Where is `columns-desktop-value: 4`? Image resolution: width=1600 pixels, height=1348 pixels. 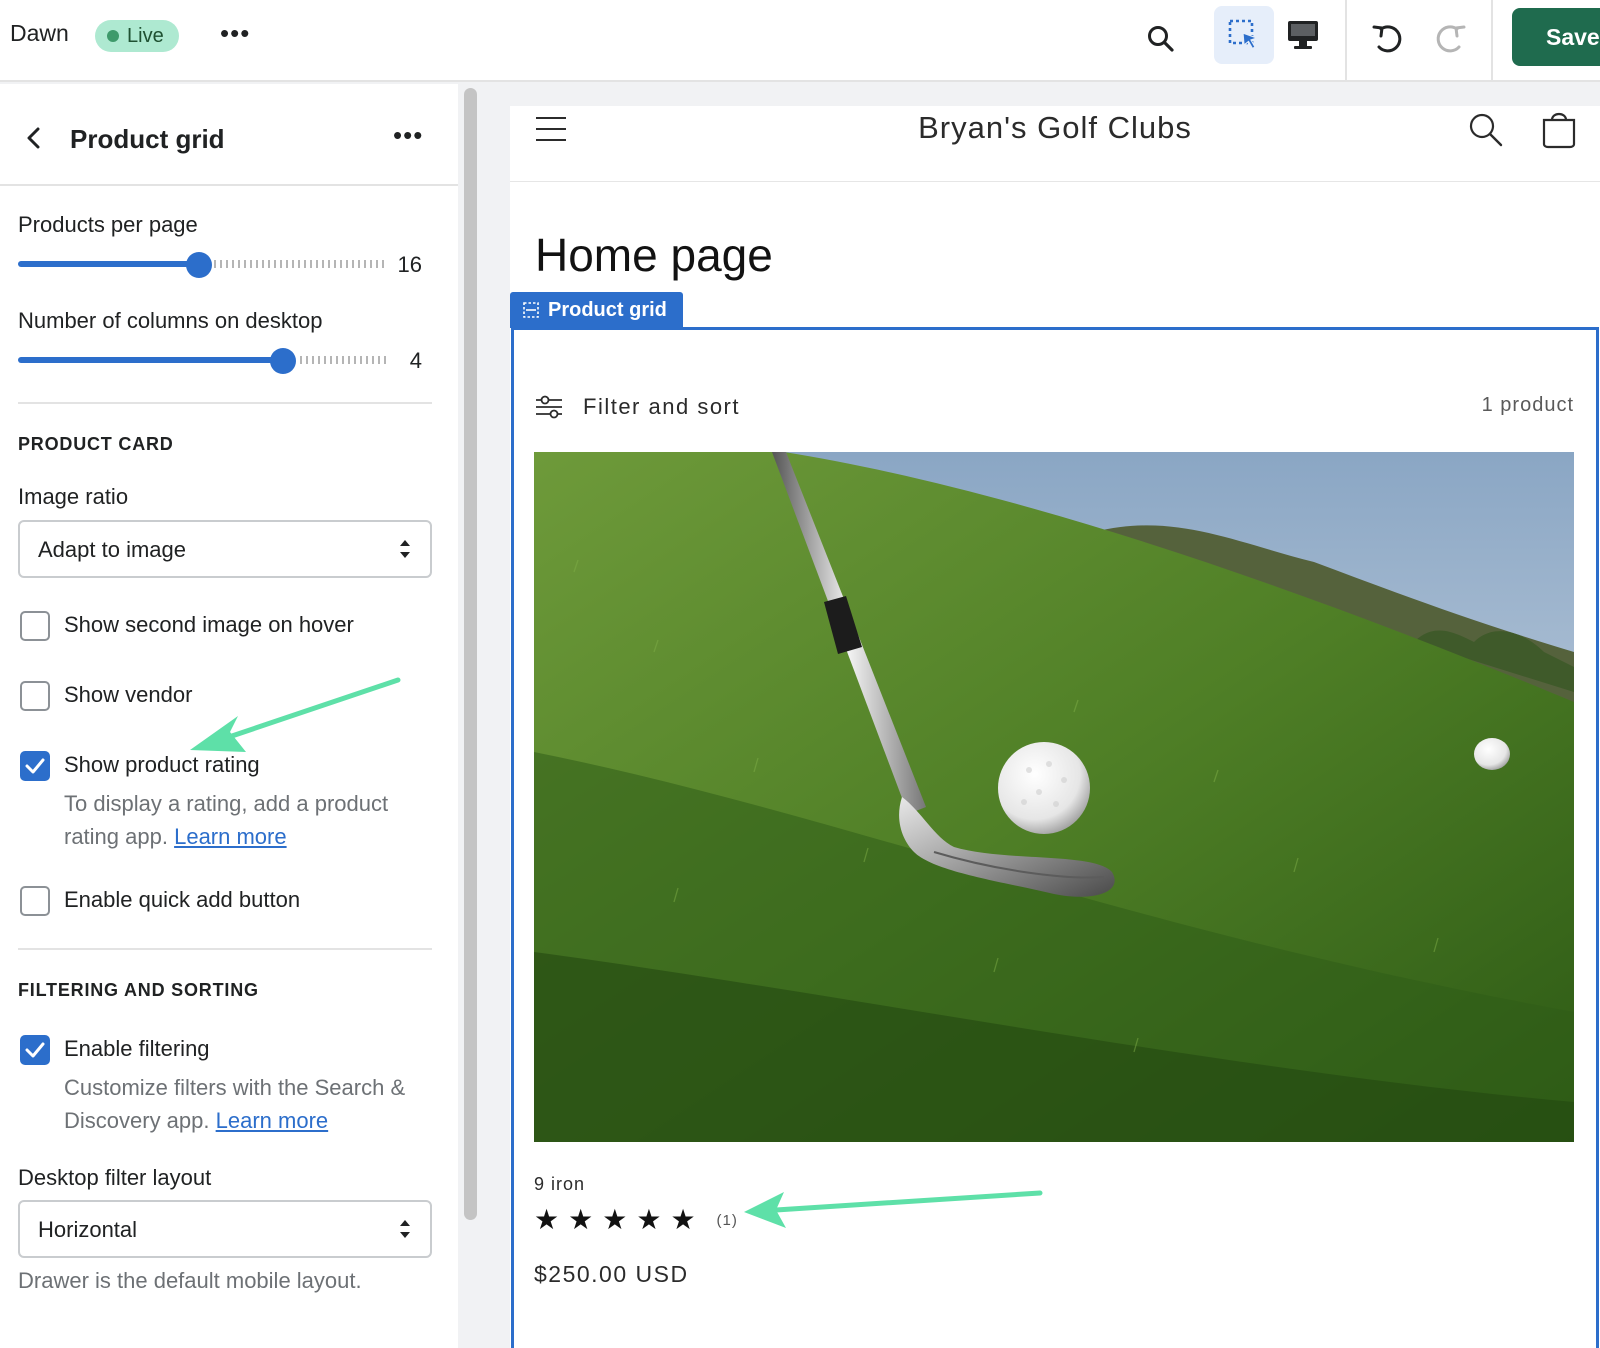 columns-desktop-value: 4 is located at coordinates (415, 360).